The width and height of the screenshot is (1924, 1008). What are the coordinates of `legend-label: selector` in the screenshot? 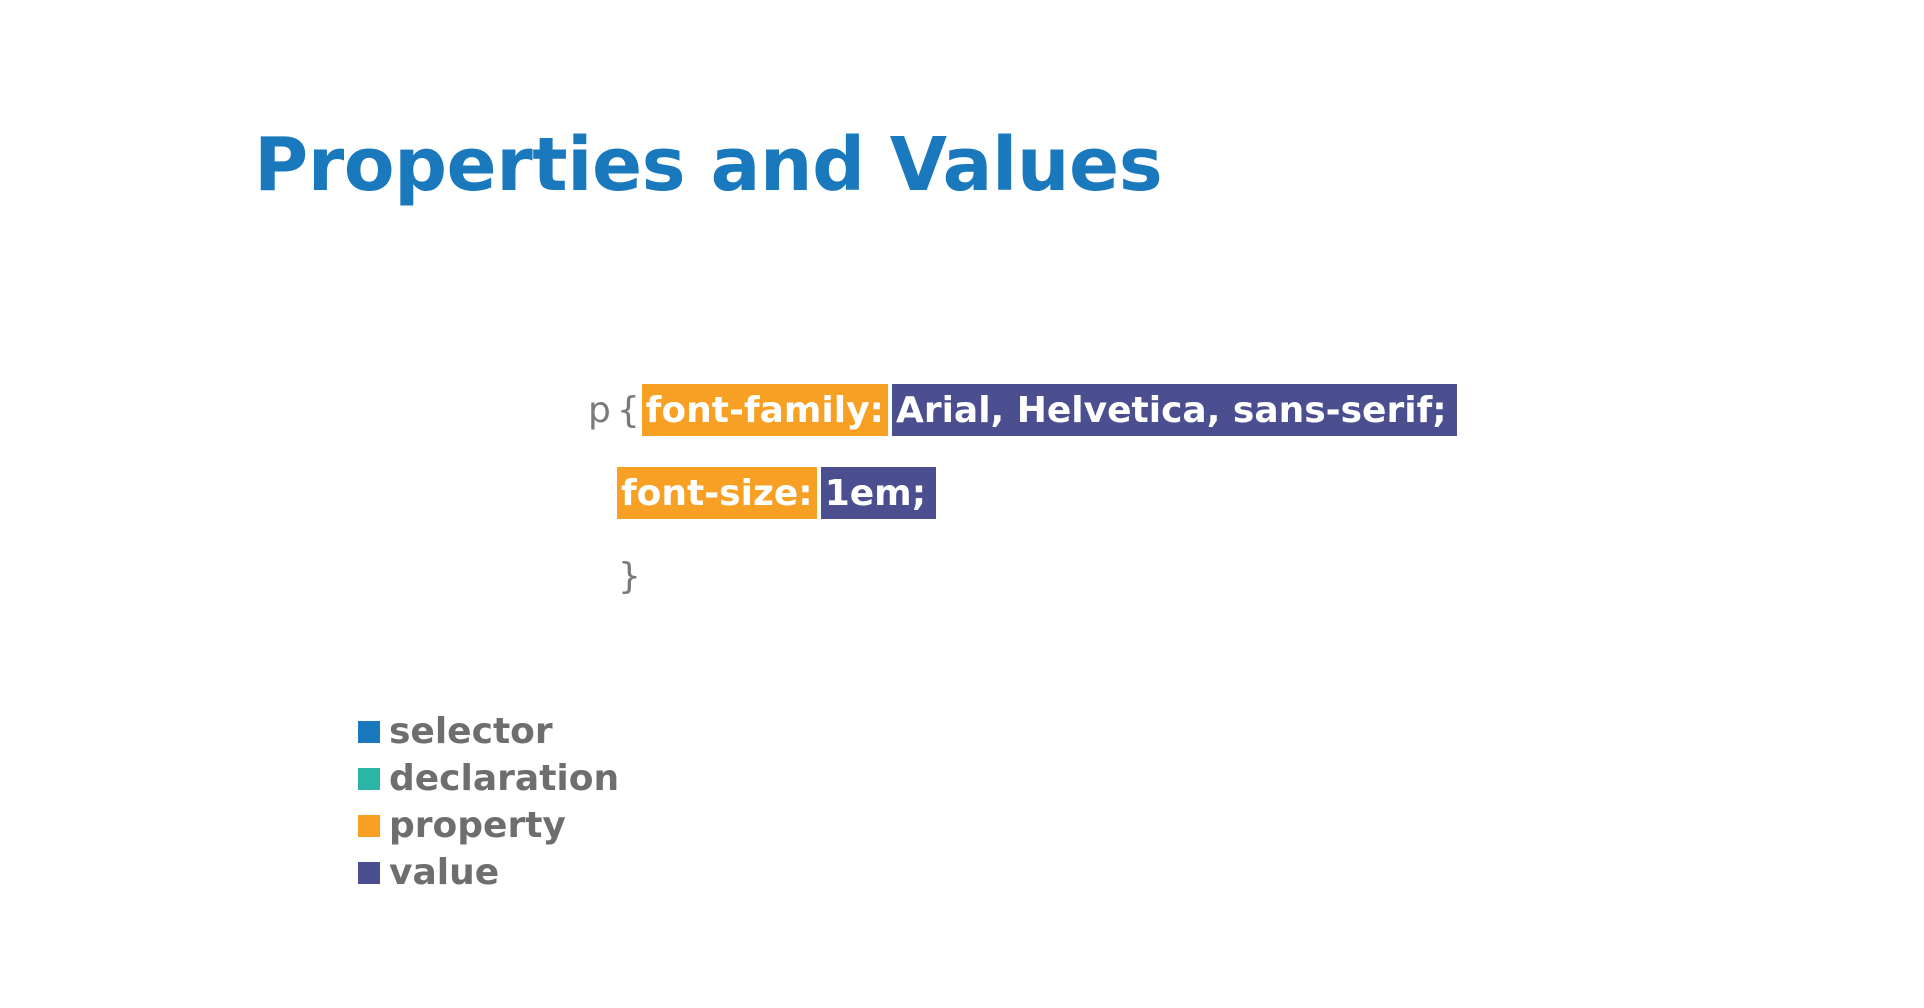 It's located at (471, 731).